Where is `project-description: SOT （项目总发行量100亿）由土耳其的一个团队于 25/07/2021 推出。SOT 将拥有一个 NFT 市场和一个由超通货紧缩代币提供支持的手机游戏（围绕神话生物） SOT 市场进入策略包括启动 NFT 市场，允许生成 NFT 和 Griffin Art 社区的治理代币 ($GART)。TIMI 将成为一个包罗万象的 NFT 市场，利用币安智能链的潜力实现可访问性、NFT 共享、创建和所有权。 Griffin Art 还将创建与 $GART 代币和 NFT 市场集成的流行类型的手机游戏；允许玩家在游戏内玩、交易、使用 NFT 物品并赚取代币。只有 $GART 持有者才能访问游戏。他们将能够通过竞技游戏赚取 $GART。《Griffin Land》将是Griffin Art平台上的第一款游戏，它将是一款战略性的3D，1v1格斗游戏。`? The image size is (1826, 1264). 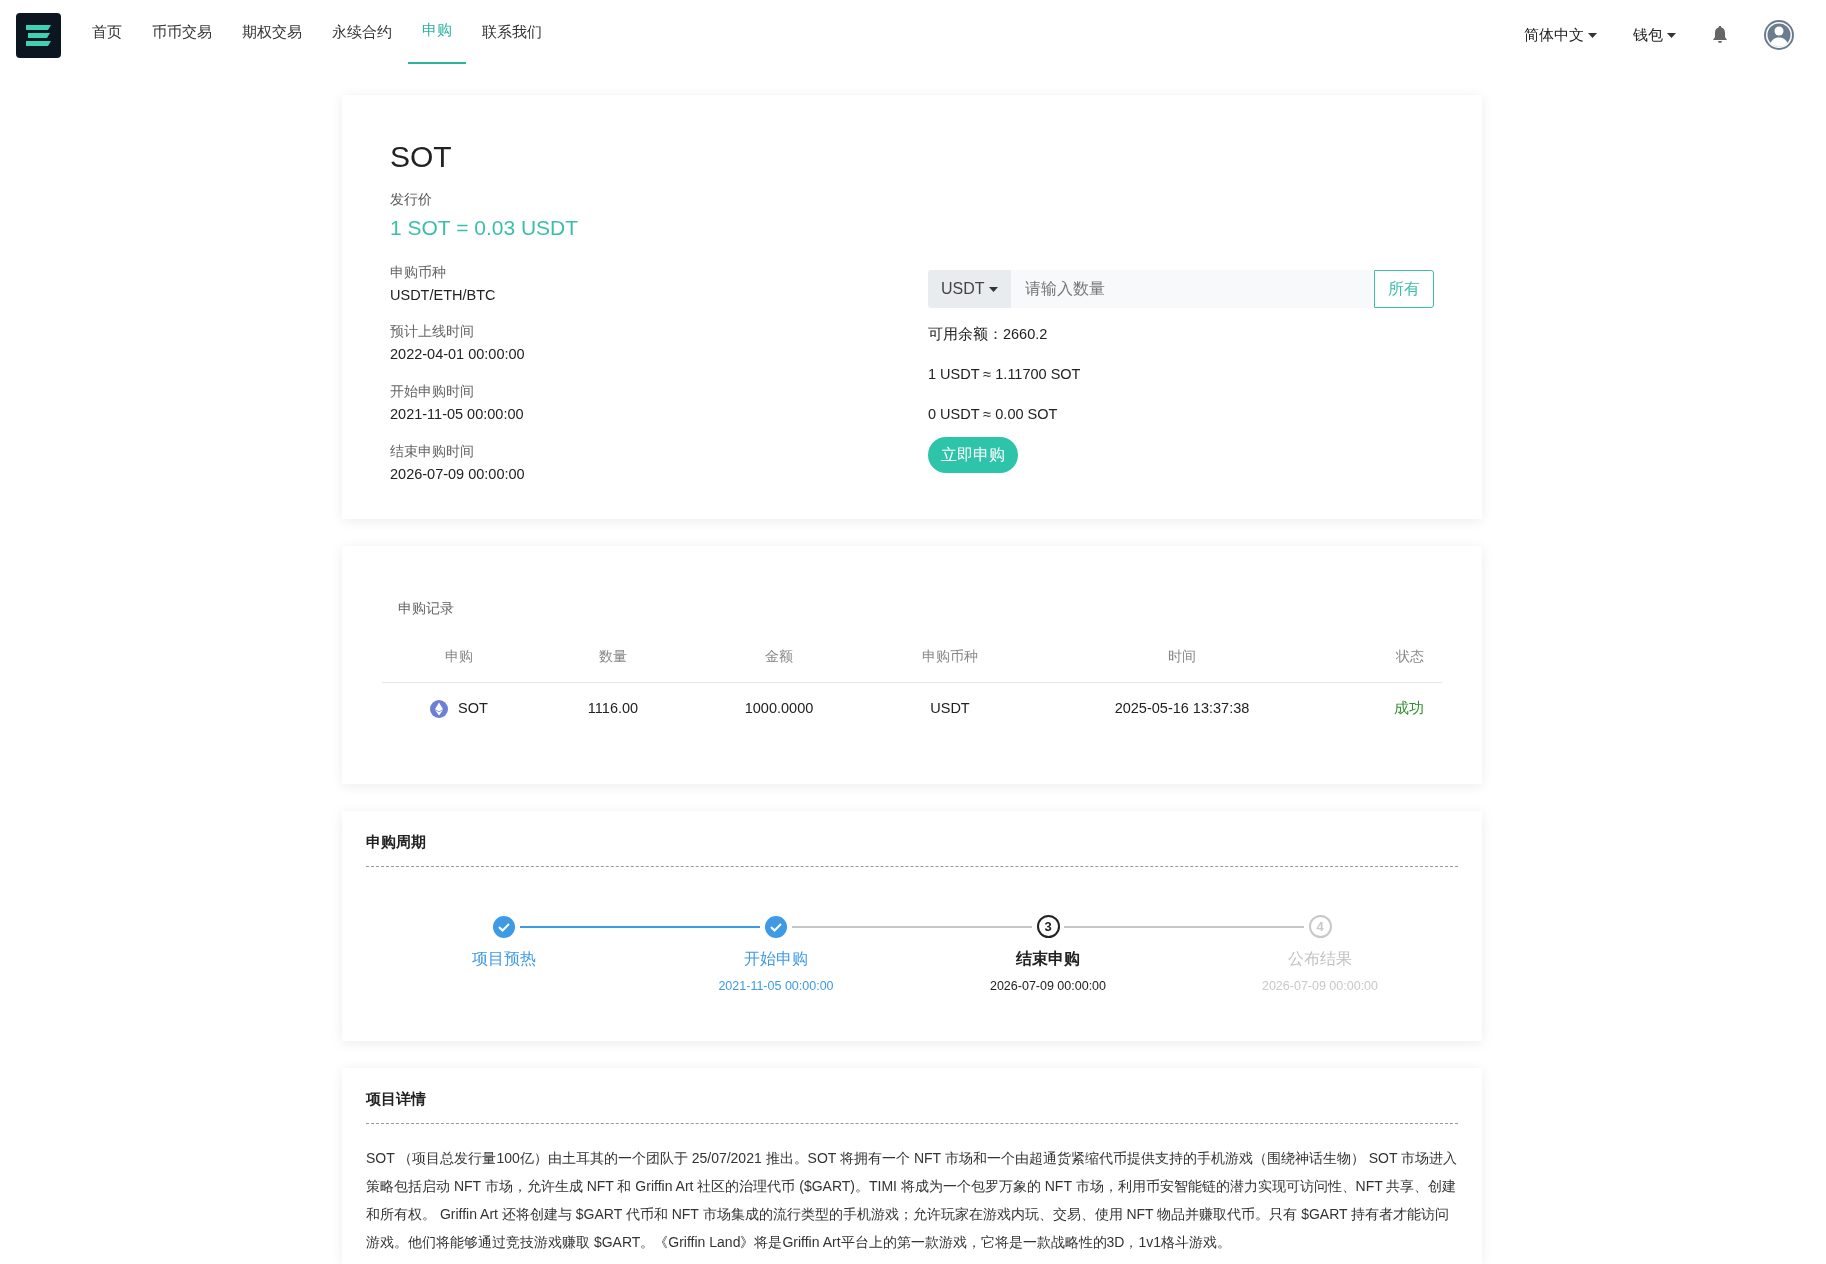
project-description: SOT （项目总发行量100亿）由土耳其的一个团队于 25/07/2021 推出。SOT 将拥有一个 NFT 市场和一个由超通货紧缩代币提供支持的手机游戏（围绕神话生物） SOT 市场进入策略包括启动 NFT 市场，允许生成 NFT 和 Griffin Art 社区的治理代币 ($GART)。TIMI 将成为一个包罗万象的 NFT 市场，利用币安智能链的潜力实现可访问性、NFT 共享、创建和所有权。 Griffin Art 还将创建与 $GART 代币和 NFT 市场集成的流行类型的手机游戏；允许玩家在游戏内玩、交易、使用 NFT 物品并赚取代币。只有 $GART 持有者才能访问游戏。他们将能够通过竞技游戏赚取 $GART。《Griffin Land》将是Griffin Art平台上的第一款游戏，它将是一款战略性的3D，1v1格斗游戏。 is located at coordinates (912, 1200).